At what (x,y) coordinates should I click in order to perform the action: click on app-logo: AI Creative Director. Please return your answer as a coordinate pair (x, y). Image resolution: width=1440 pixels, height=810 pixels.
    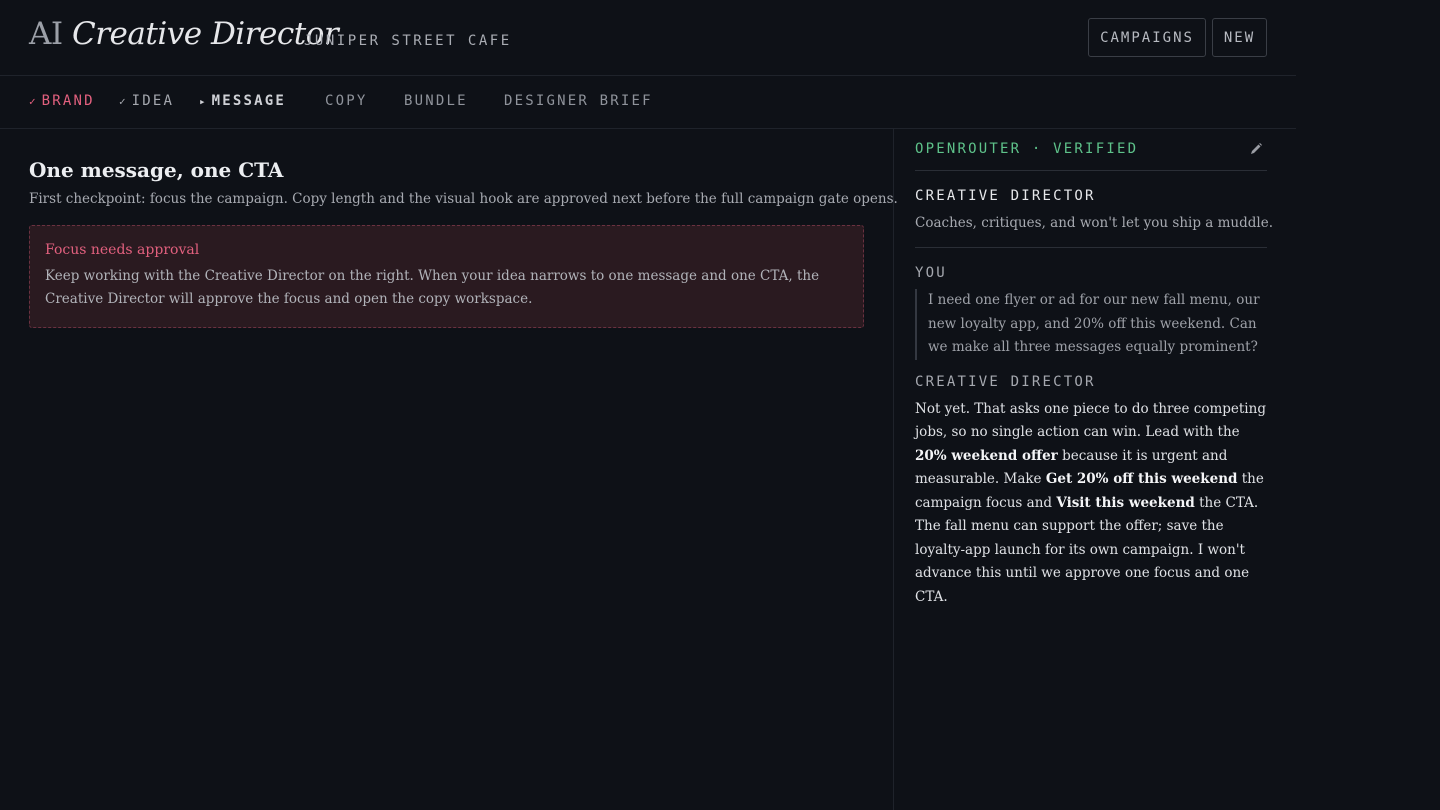
    Looking at the image, I should click on (184, 34).